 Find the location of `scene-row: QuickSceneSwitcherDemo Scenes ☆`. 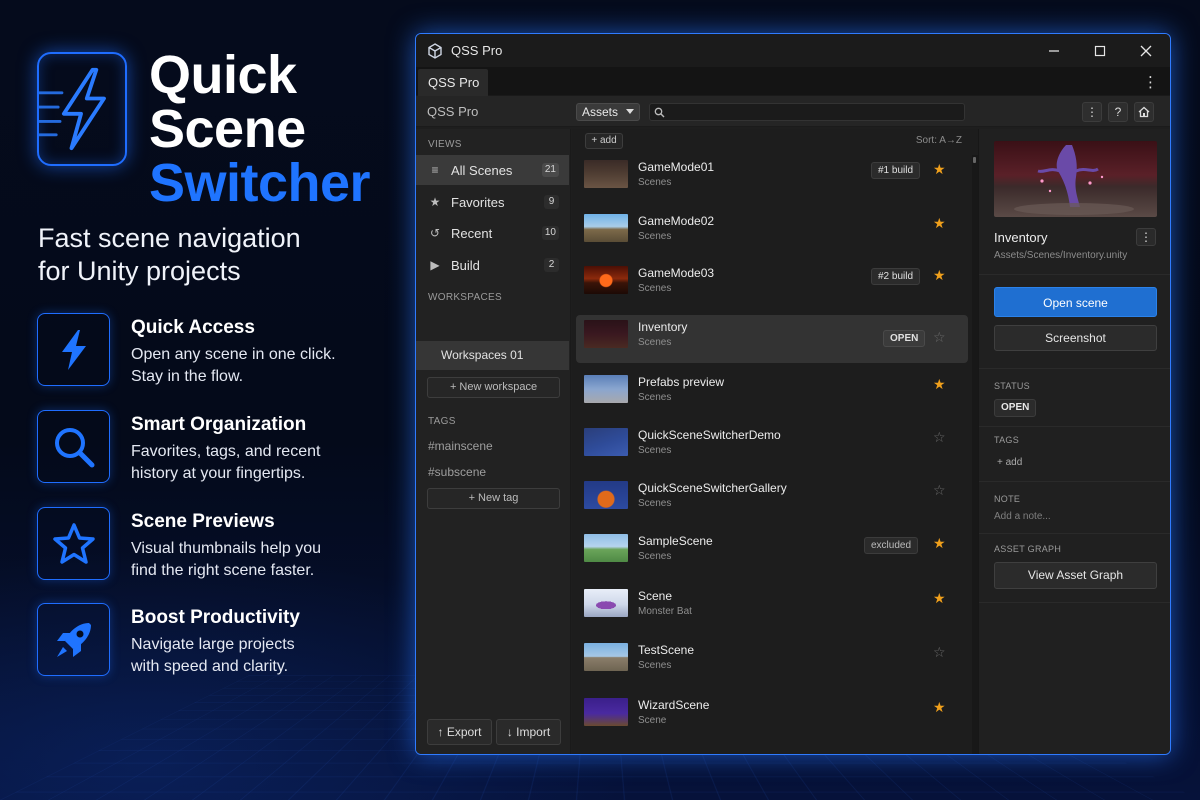

scene-row: QuickSceneSwitcherDemo Scenes ☆ is located at coordinates (772, 447).